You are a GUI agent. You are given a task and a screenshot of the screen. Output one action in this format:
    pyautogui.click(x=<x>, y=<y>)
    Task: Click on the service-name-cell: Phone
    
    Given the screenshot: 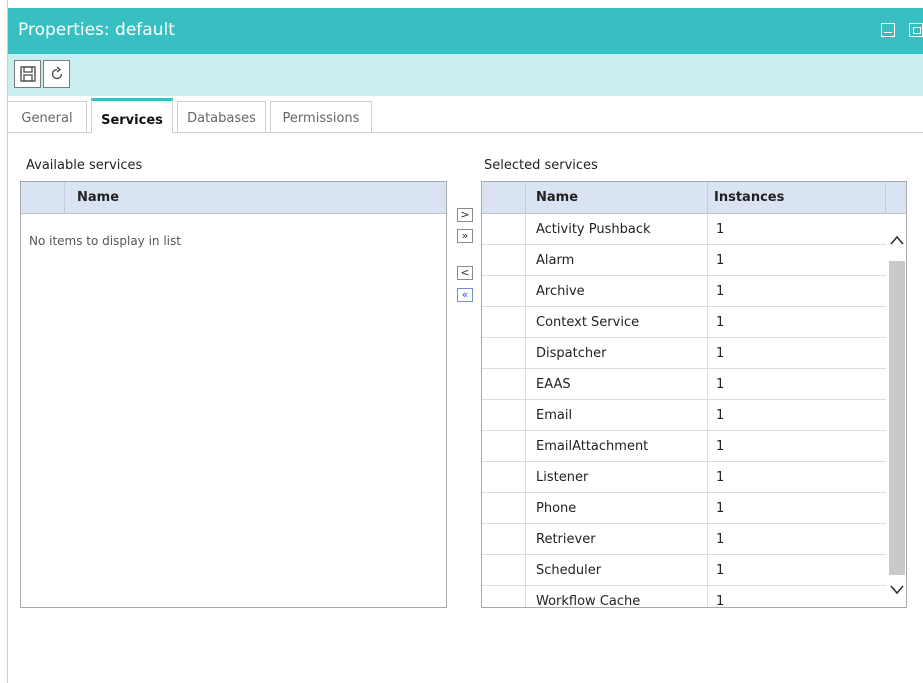 What is the action you would take?
    pyautogui.click(x=617, y=508)
    